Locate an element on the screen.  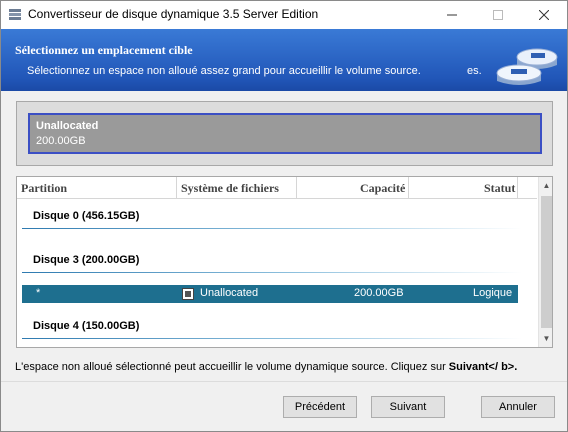
disk-header: Disque 0 (456.15GB) is located at coordinates (86, 216).